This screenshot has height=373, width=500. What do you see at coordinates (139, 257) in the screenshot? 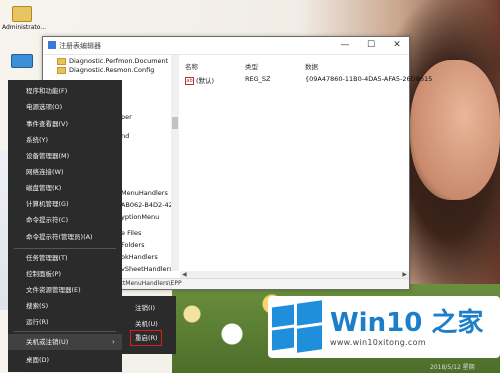
I see `tree-item: okHandlers` at bounding box center [139, 257].